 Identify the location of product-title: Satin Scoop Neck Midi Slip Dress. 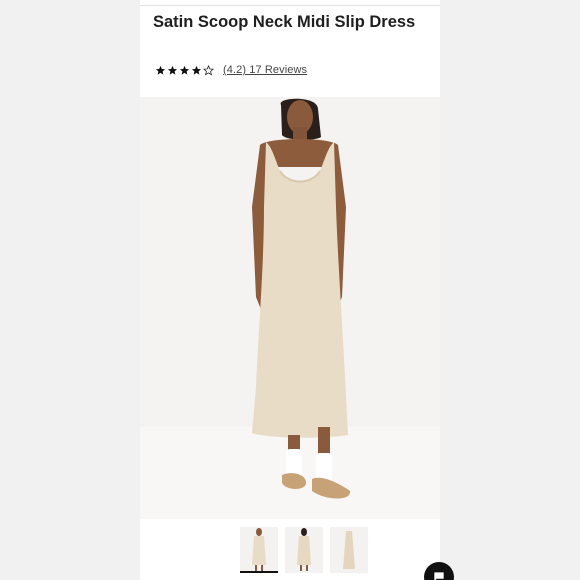
(284, 22).